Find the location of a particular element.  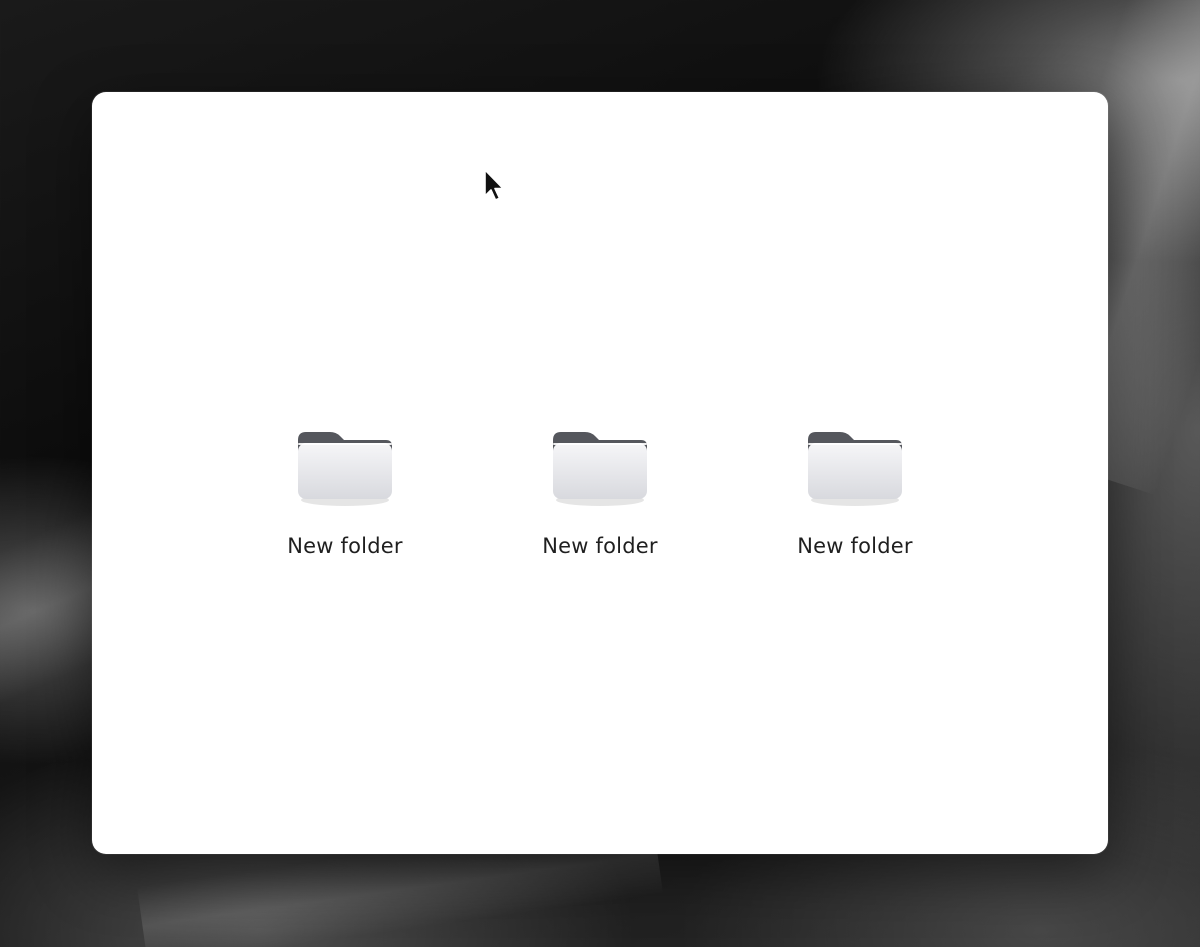

folder-item-1: New folder is located at coordinates (345, 501).